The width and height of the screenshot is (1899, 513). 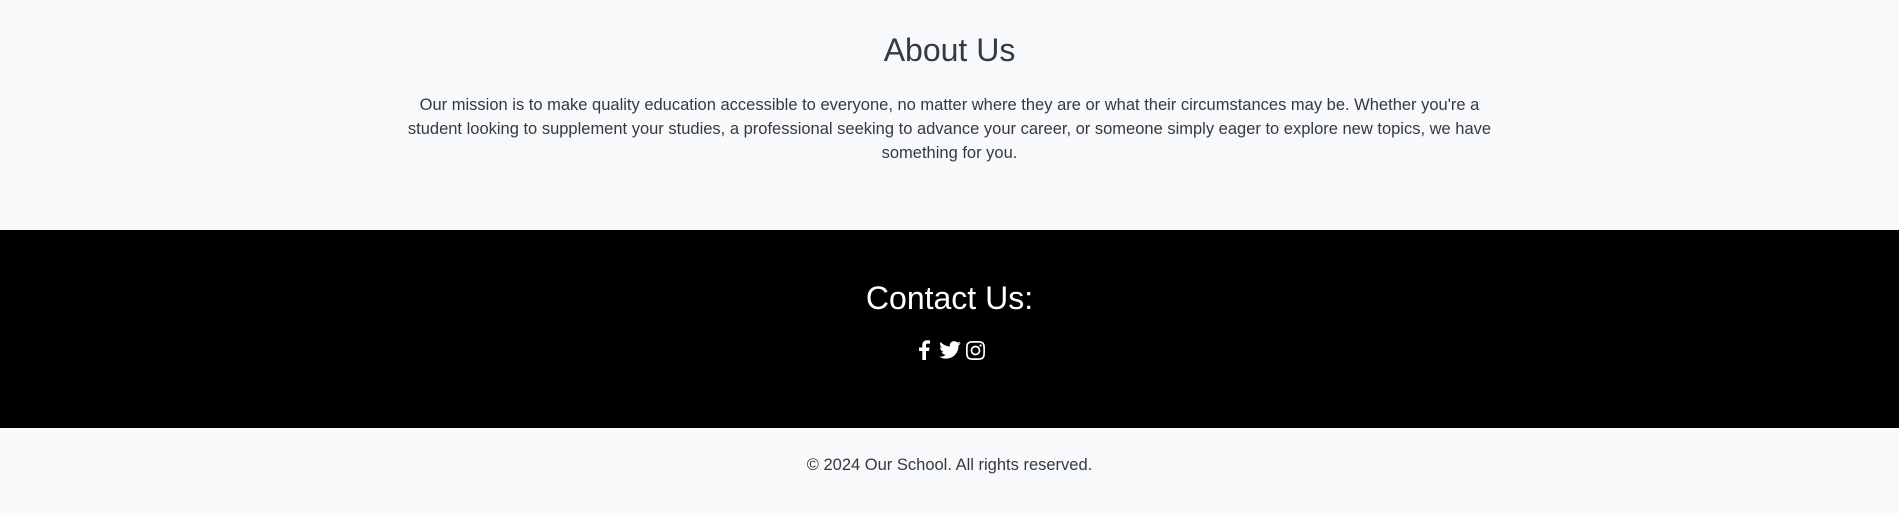 I want to click on facebook-link, so click(x=924, y=350).